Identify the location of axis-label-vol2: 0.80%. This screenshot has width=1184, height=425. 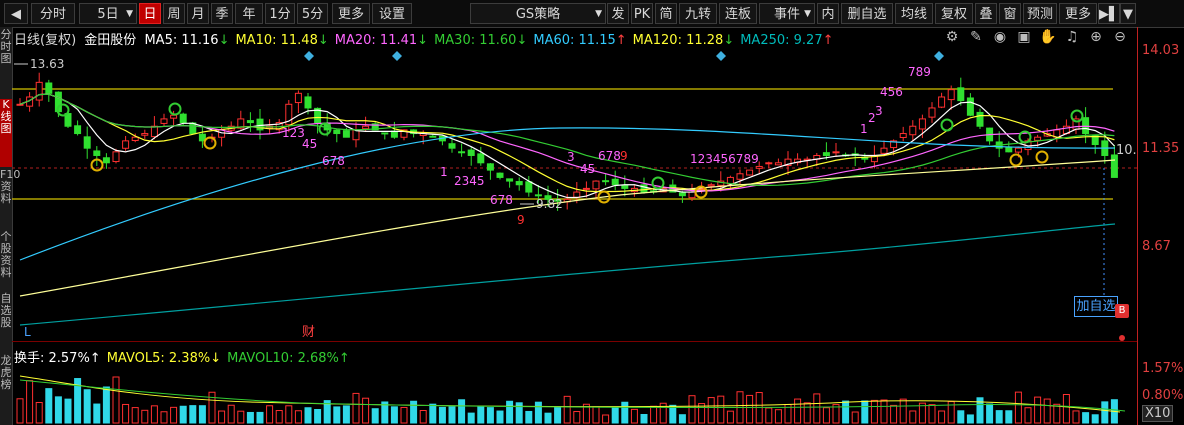
(1163, 395).